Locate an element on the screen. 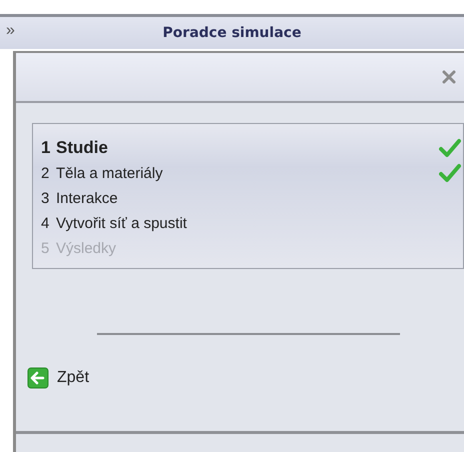 The width and height of the screenshot is (464, 452). step-number: 3 is located at coordinates (45, 198).